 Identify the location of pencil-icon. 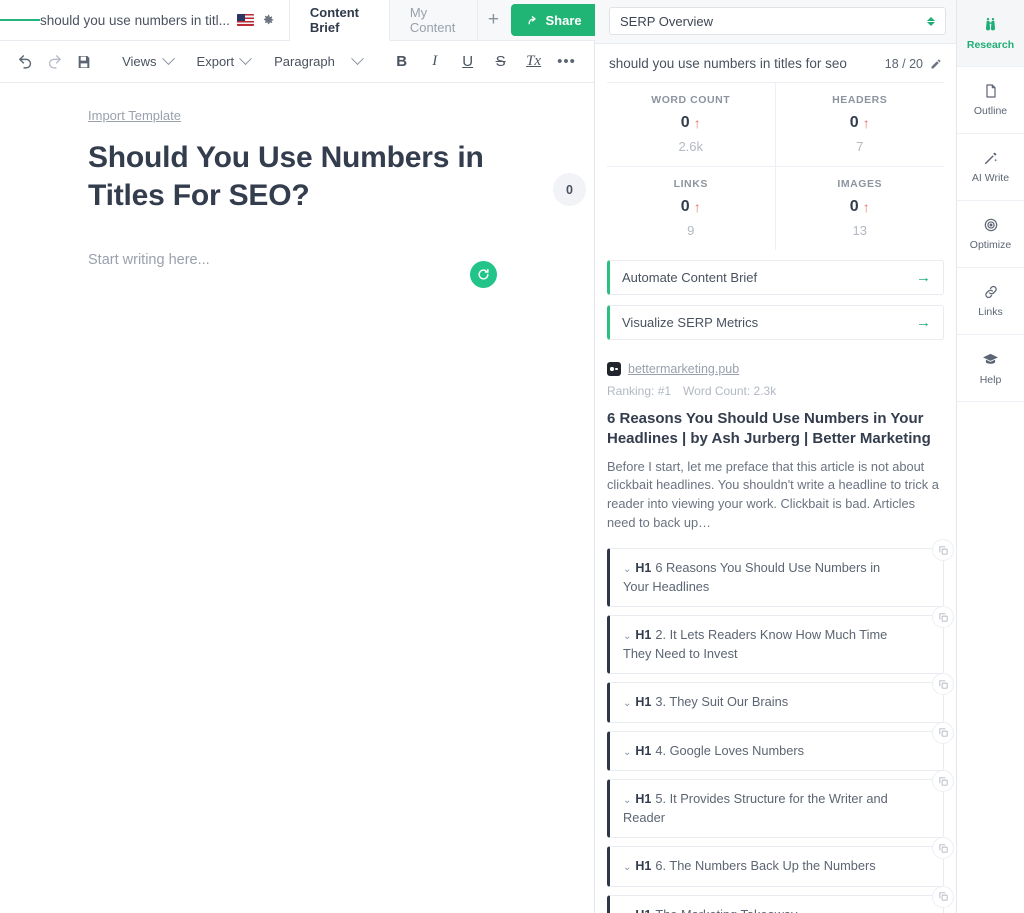
(936, 64).